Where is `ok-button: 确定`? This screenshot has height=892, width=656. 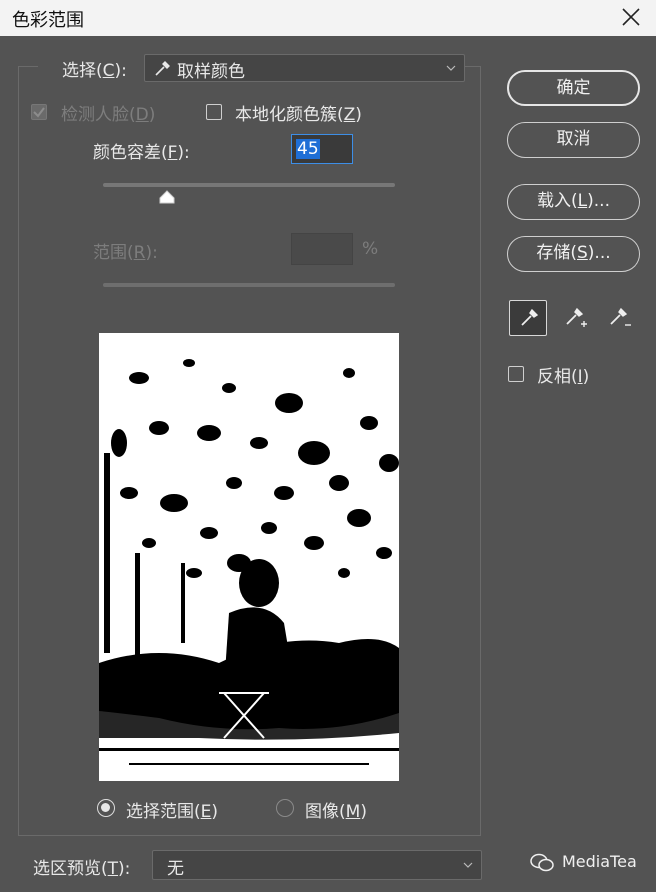 ok-button: 确定 is located at coordinates (573, 88).